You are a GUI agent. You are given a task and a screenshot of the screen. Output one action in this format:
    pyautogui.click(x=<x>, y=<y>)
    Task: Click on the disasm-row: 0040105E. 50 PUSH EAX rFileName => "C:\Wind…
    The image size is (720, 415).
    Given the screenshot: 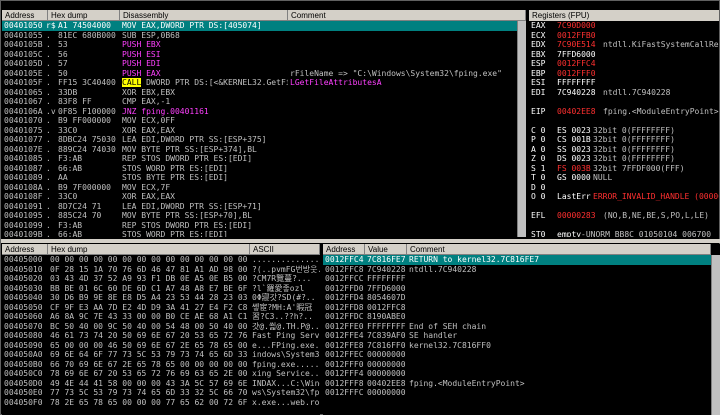 What is the action you would take?
    pyautogui.click(x=264, y=74)
    